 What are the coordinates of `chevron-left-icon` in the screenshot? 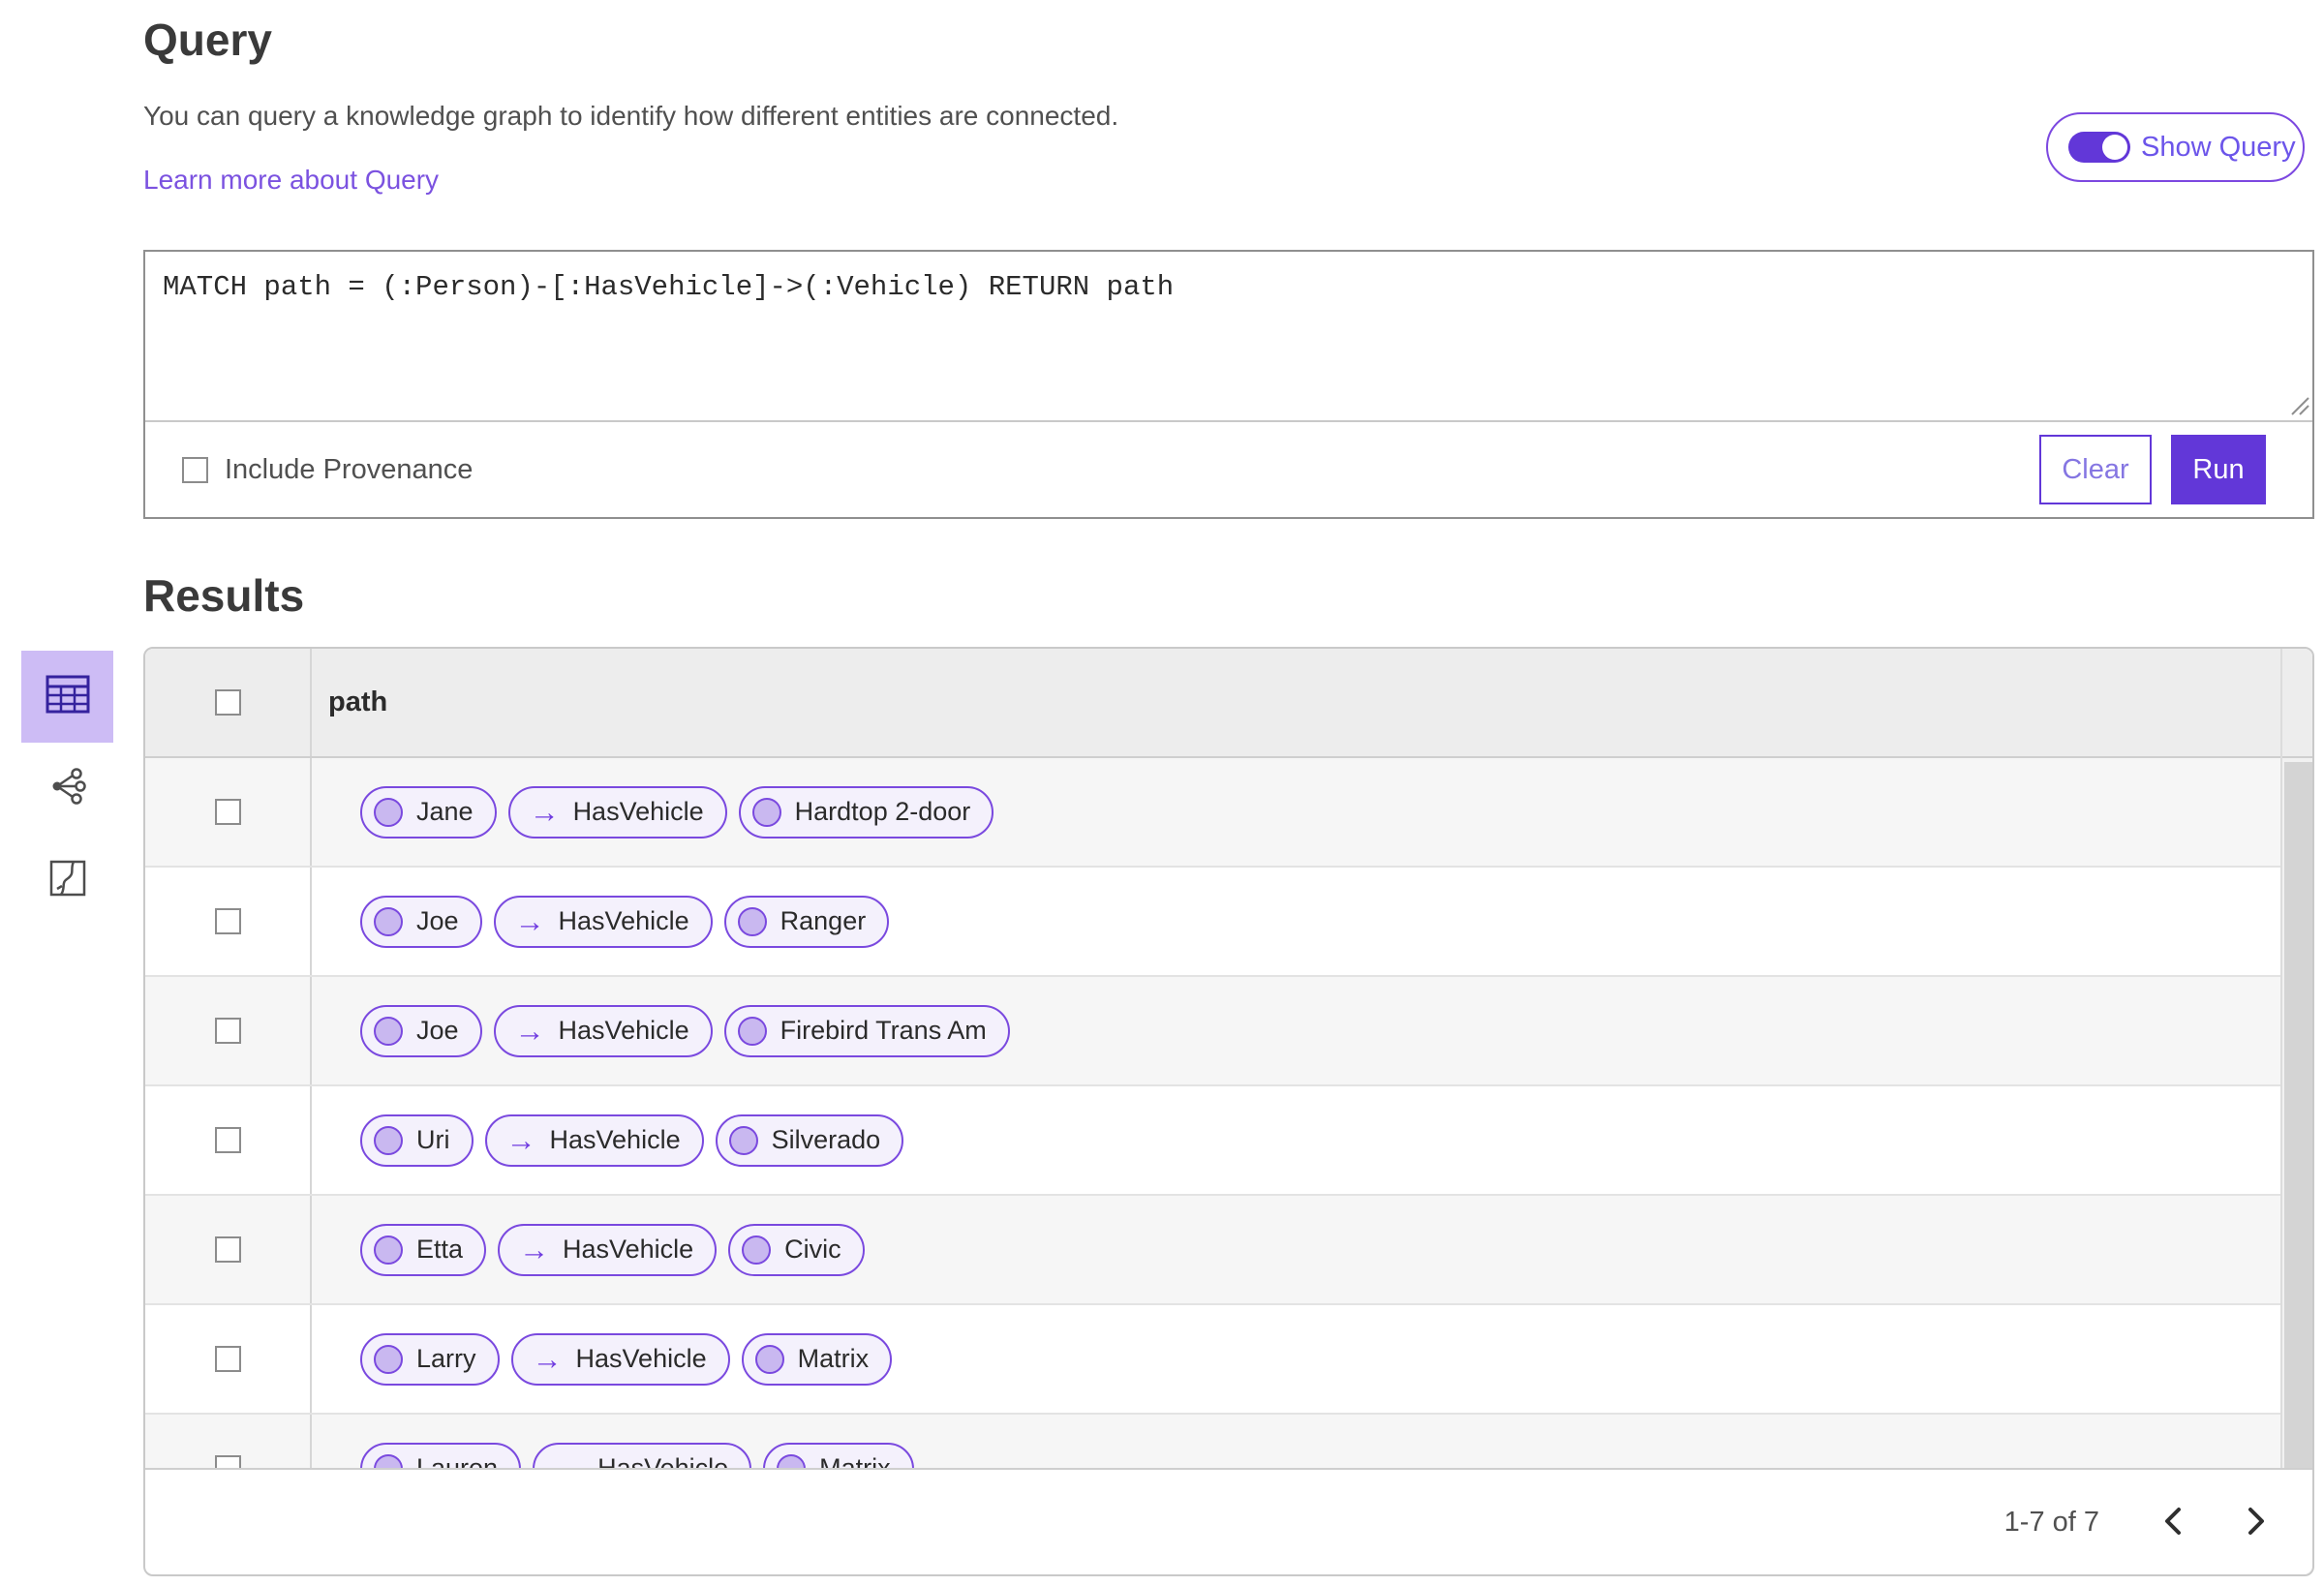 It's located at (2173, 1522).